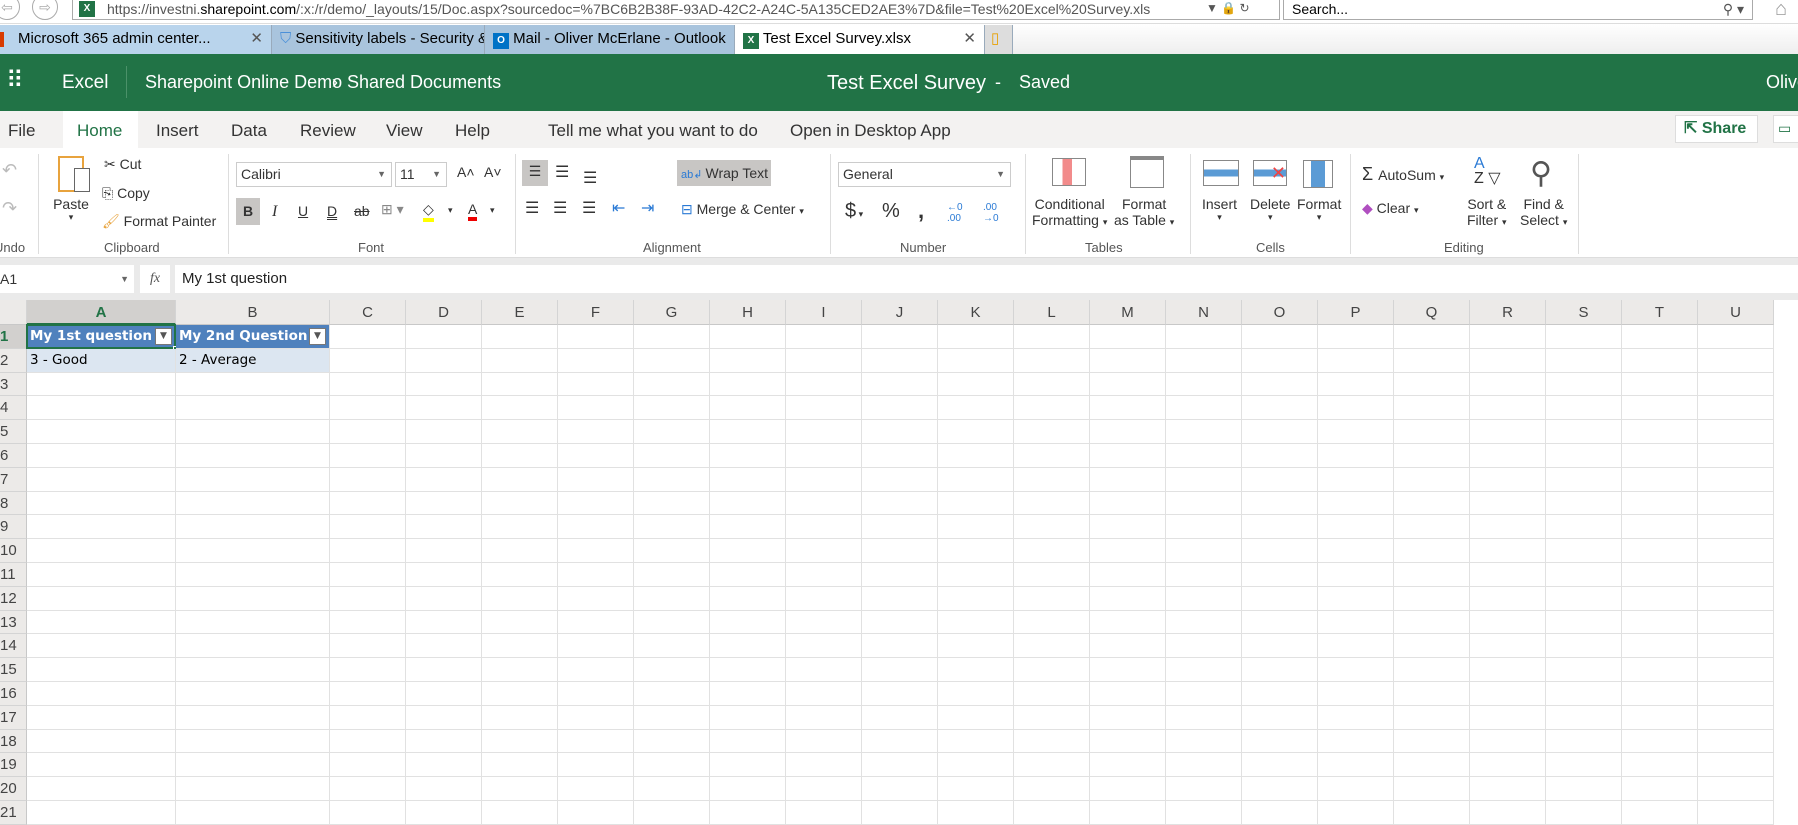  Describe the element at coordinates (1736, 408) in the screenshot. I see `cell-U4` at that location.